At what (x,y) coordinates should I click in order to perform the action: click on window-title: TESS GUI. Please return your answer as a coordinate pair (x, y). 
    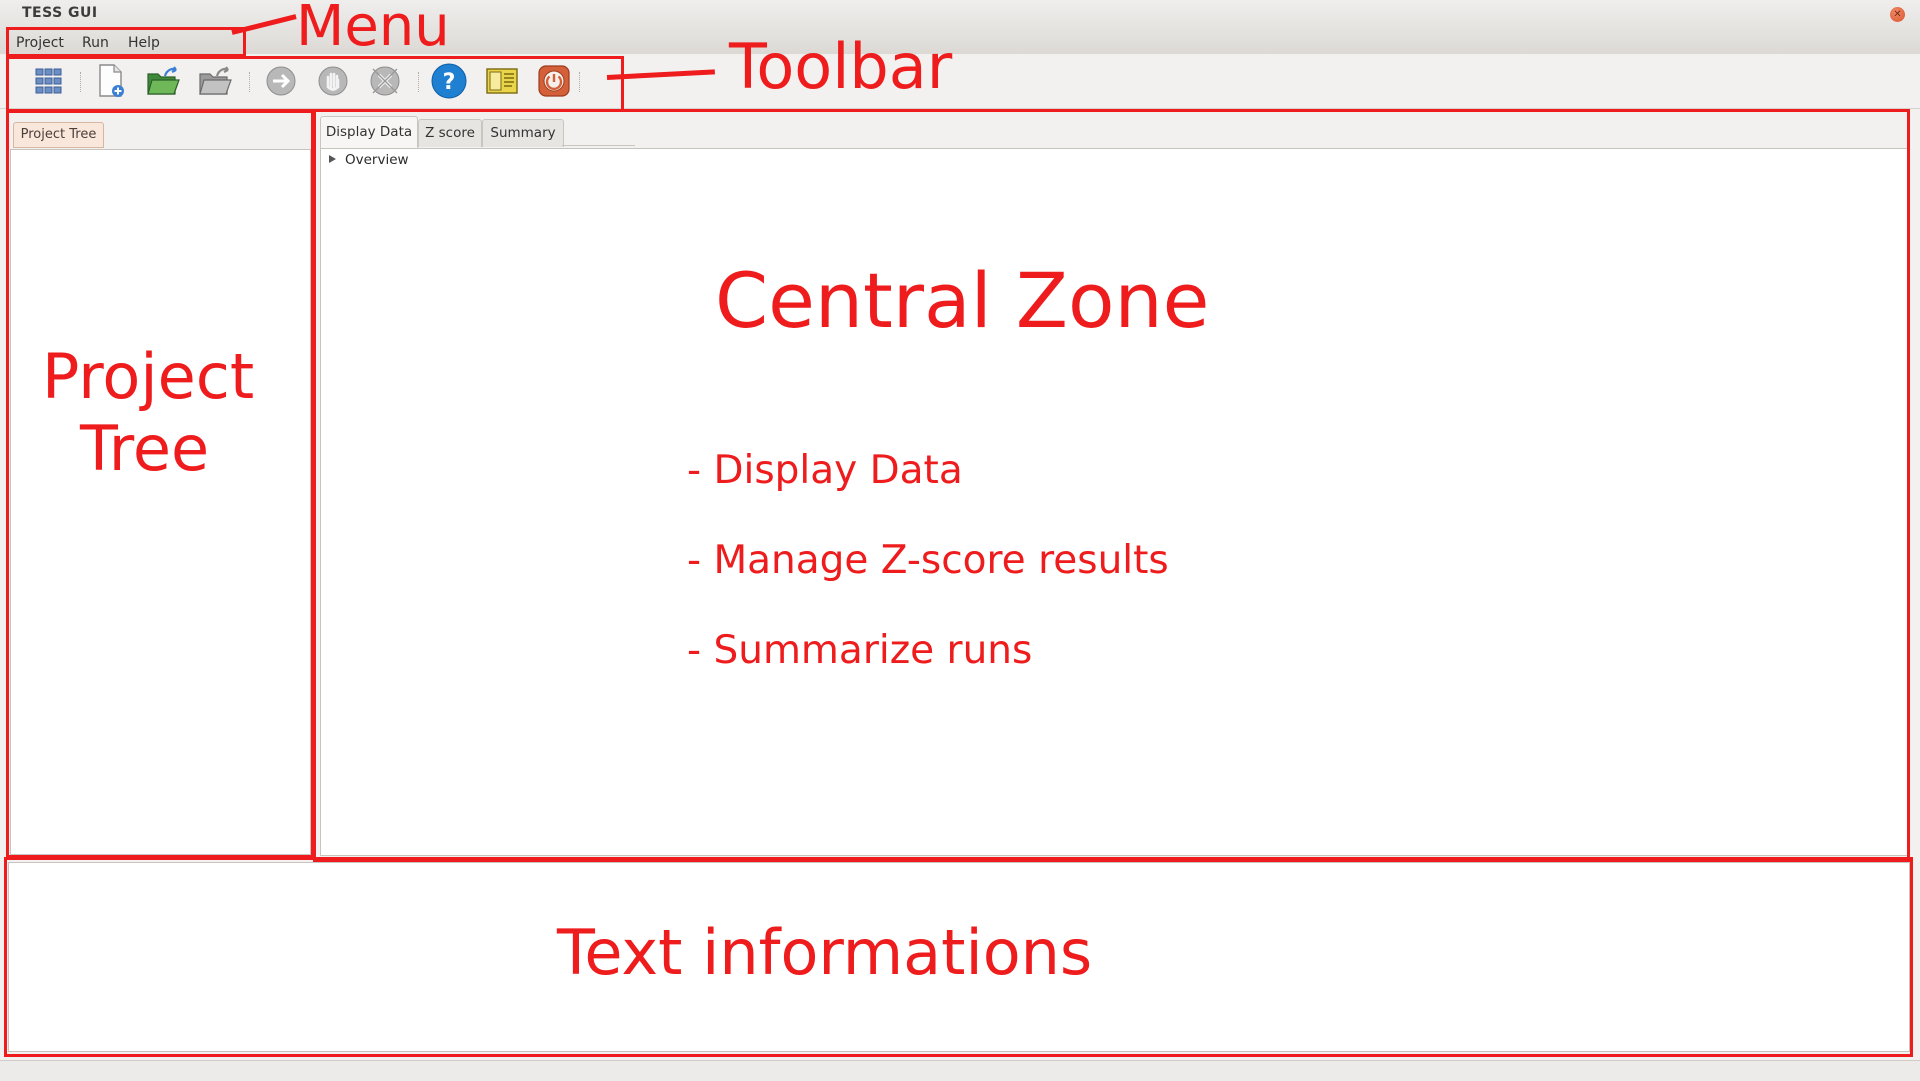
    Looking at the image, I should click on (60, 13).